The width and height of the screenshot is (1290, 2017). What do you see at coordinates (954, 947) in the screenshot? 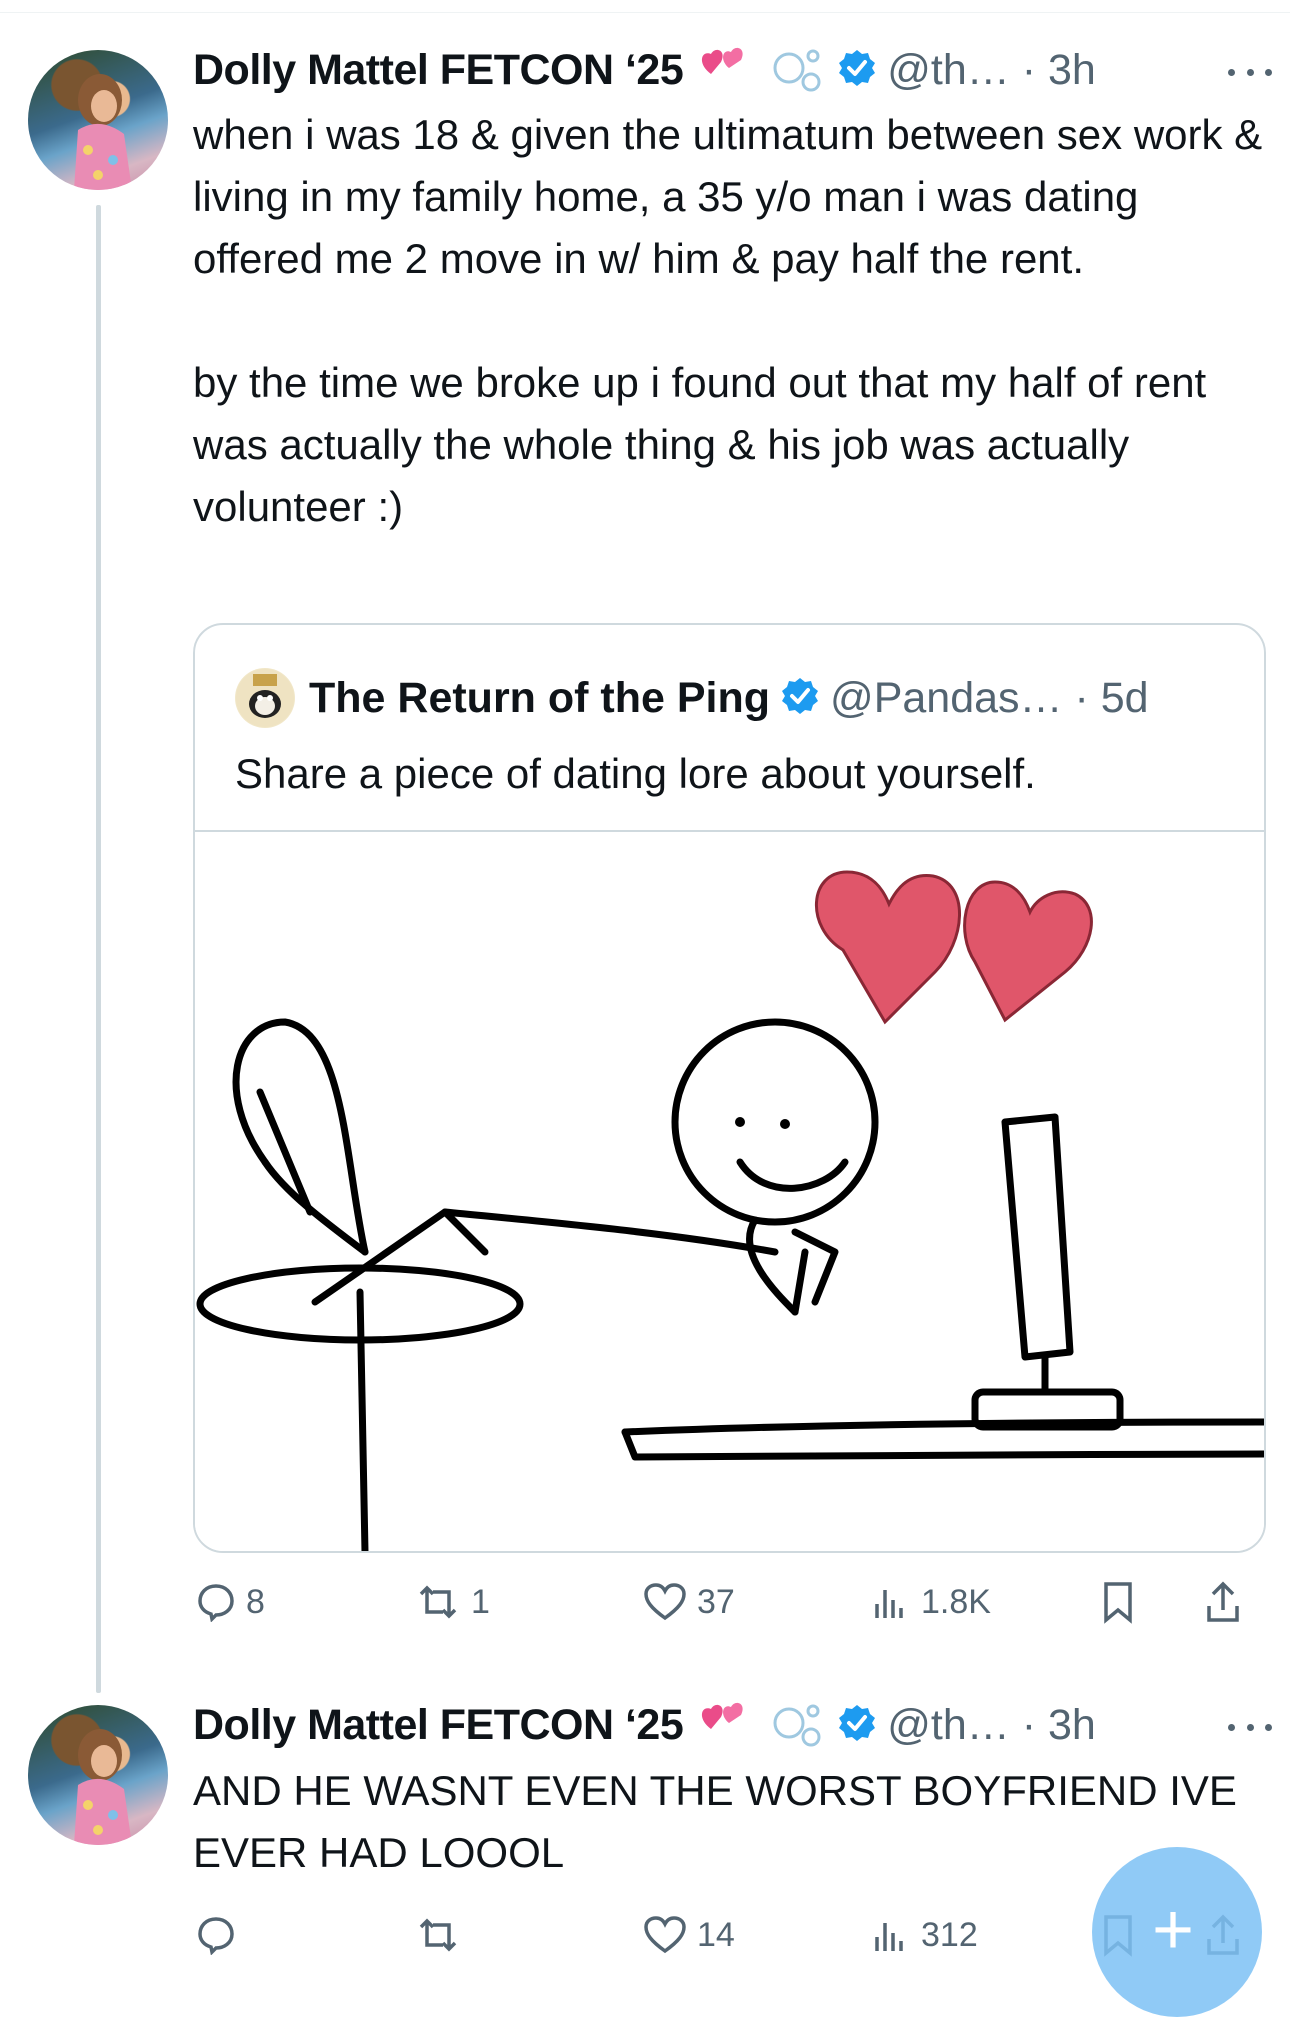
I see `hearts-icon` at bounding box center [954, 947].